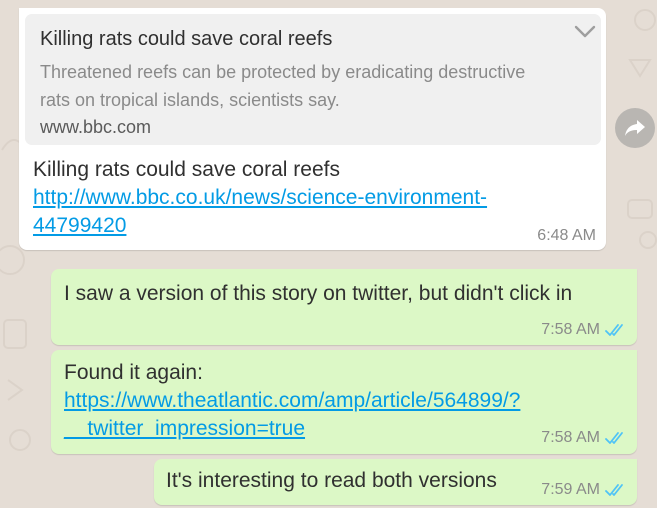  What do you see at coordinates (184, 429) in the screenshot?
I see `message-link-continued: __twitter_impression=true` at bounding box center [184, 429].